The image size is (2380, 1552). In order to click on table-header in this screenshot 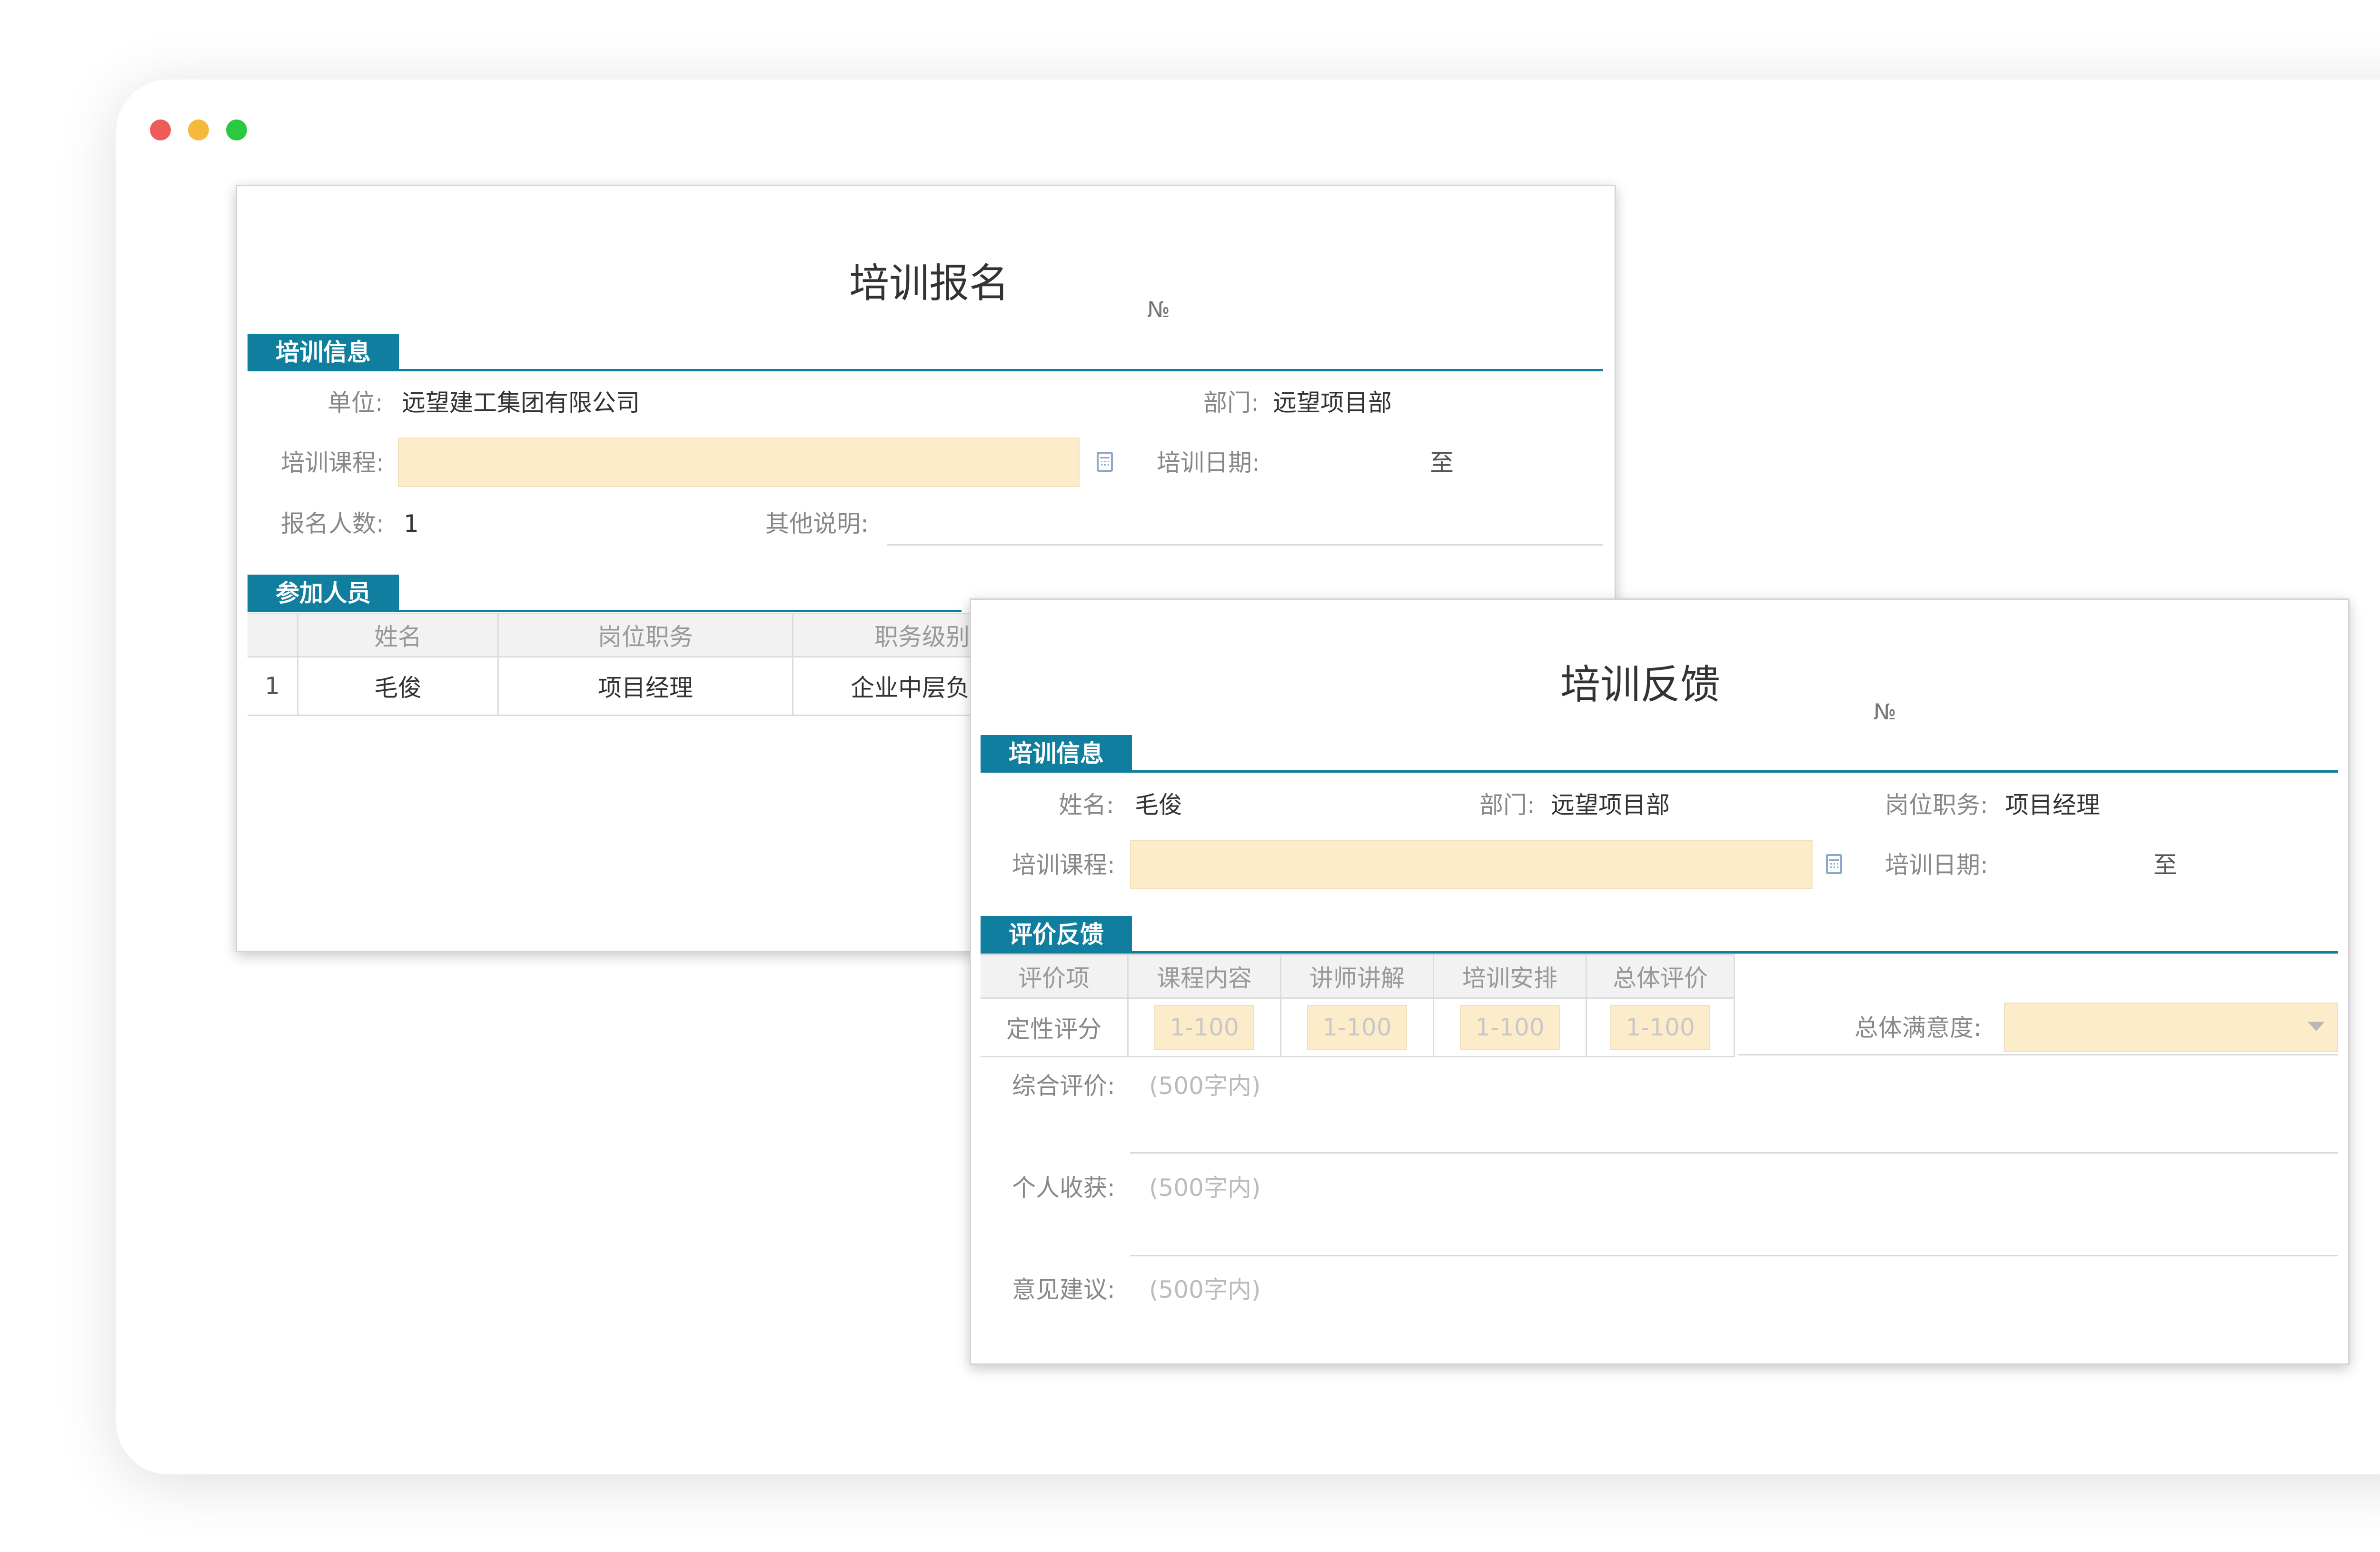, I will do `click(273, 635)`.